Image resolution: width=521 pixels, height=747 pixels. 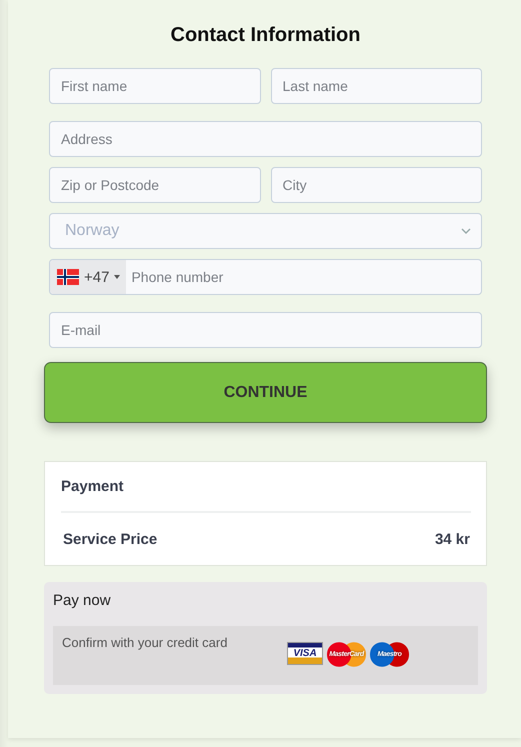 What do you see at coordinates (376, 185) in the screenshot?
I see `city-field: City` at bounding box center [376, 185].